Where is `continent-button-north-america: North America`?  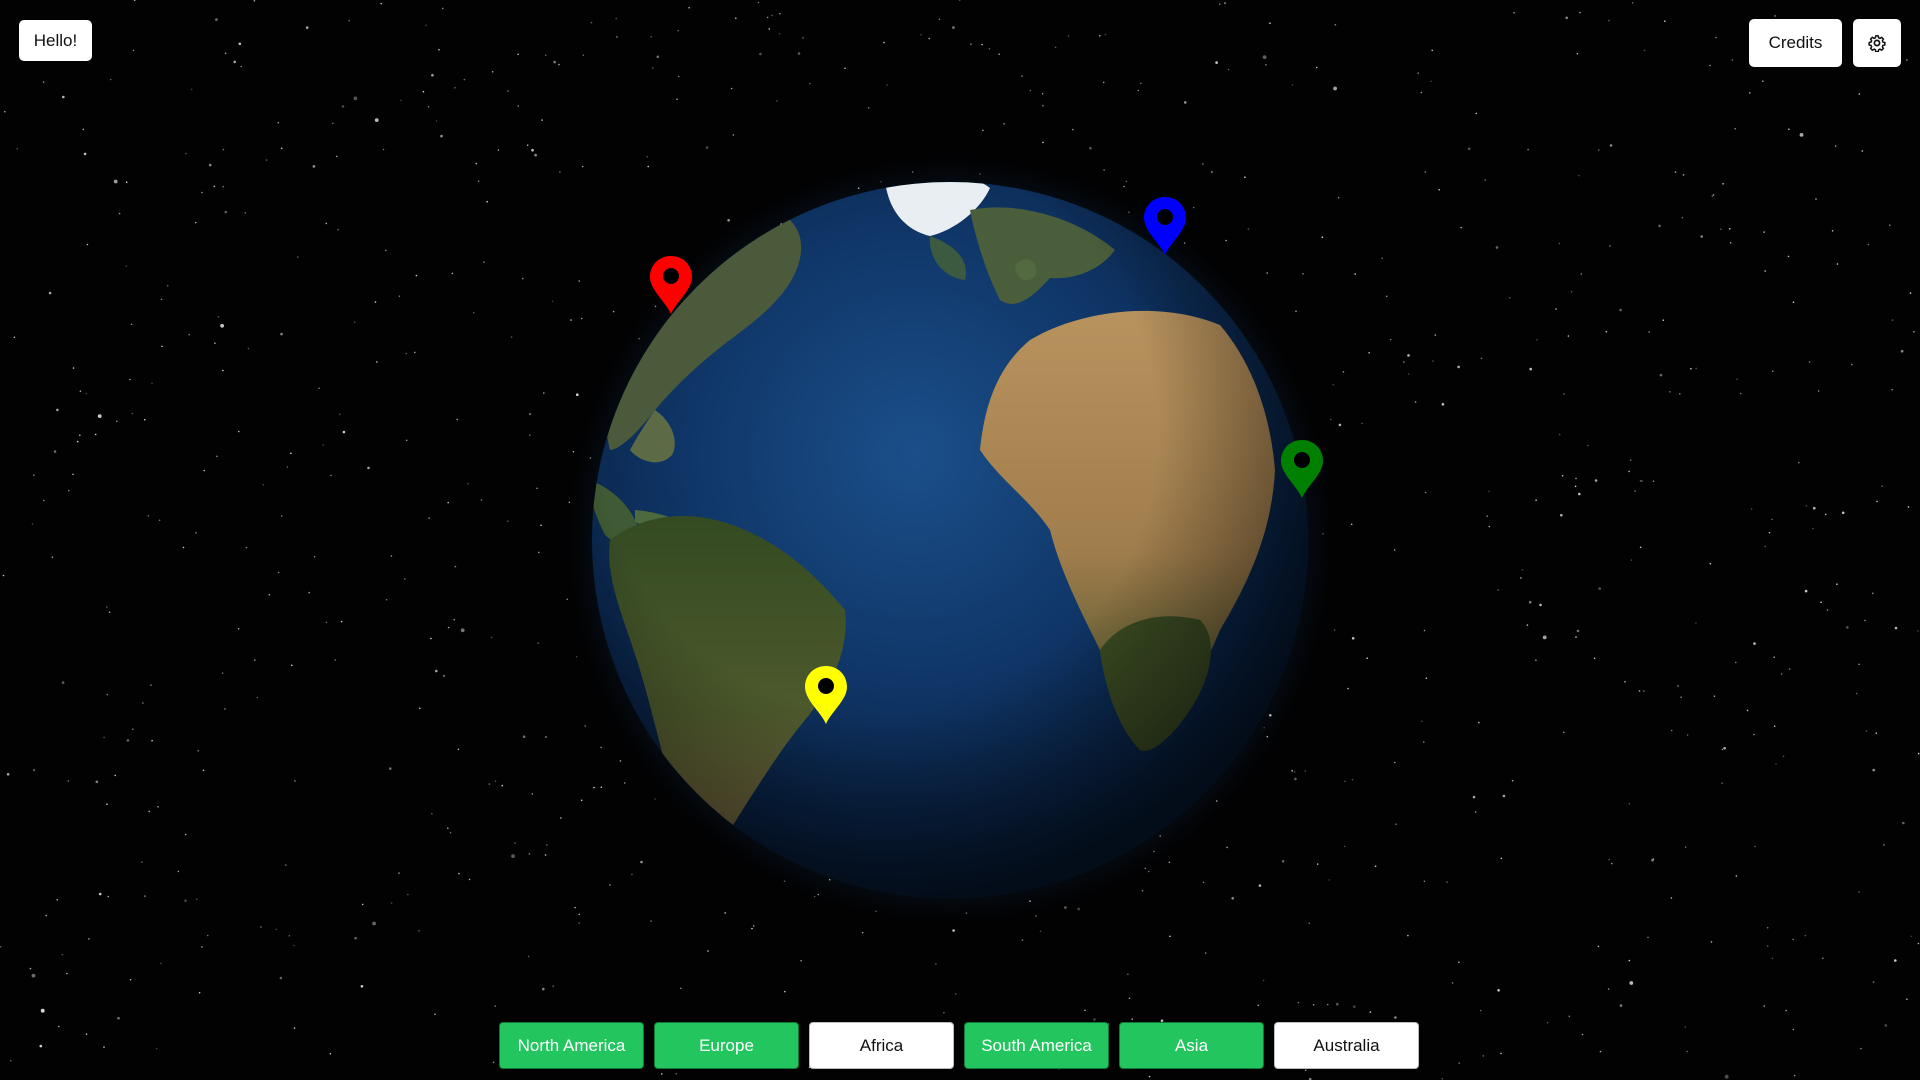 continent-button-north-america: North America is located at coordinates (571, 1045).